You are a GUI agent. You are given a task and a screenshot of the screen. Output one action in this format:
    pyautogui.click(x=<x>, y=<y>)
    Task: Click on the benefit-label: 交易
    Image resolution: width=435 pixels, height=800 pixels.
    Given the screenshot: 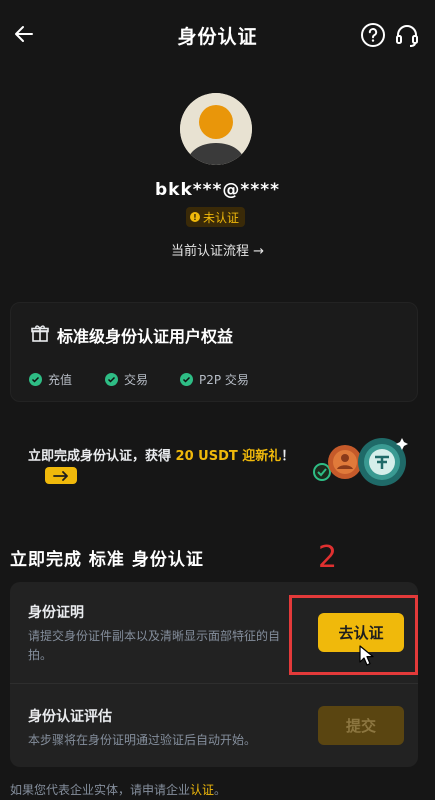 What is the action you would take?
    pyautogui.click(x=136, y=380)
    